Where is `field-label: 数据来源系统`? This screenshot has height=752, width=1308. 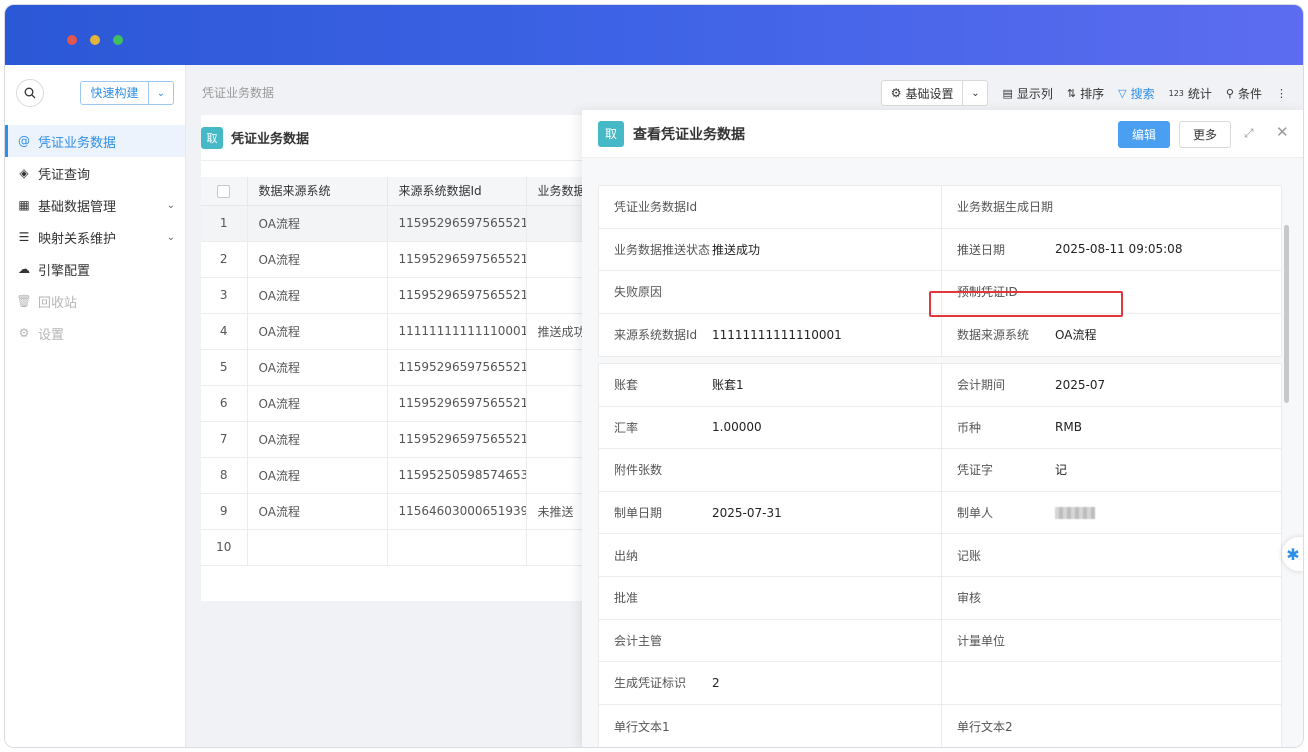 field-label: 数据来源系统 is located at coordinates (993, 335).